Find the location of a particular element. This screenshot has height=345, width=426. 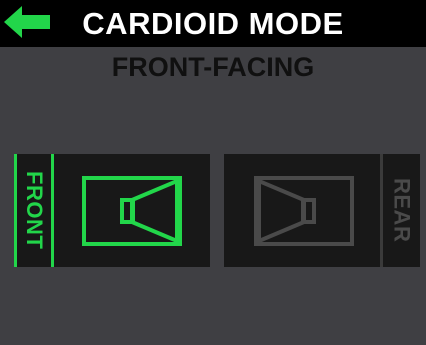

rear-label-strip: REAR is located at coordinates (400, 210).